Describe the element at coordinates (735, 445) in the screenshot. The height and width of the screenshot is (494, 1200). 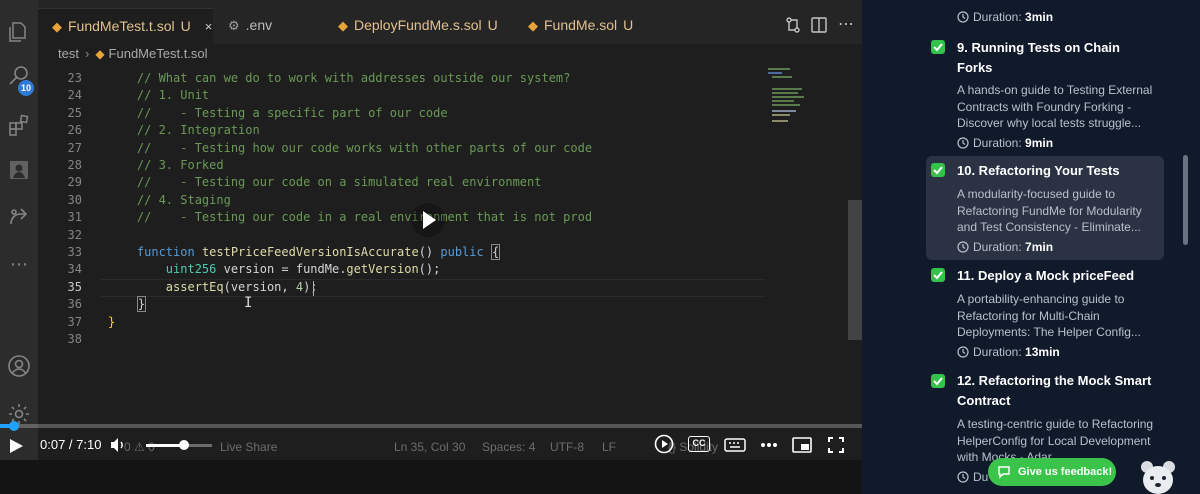
I see `keyboard-shortcuts-icon` at that location.